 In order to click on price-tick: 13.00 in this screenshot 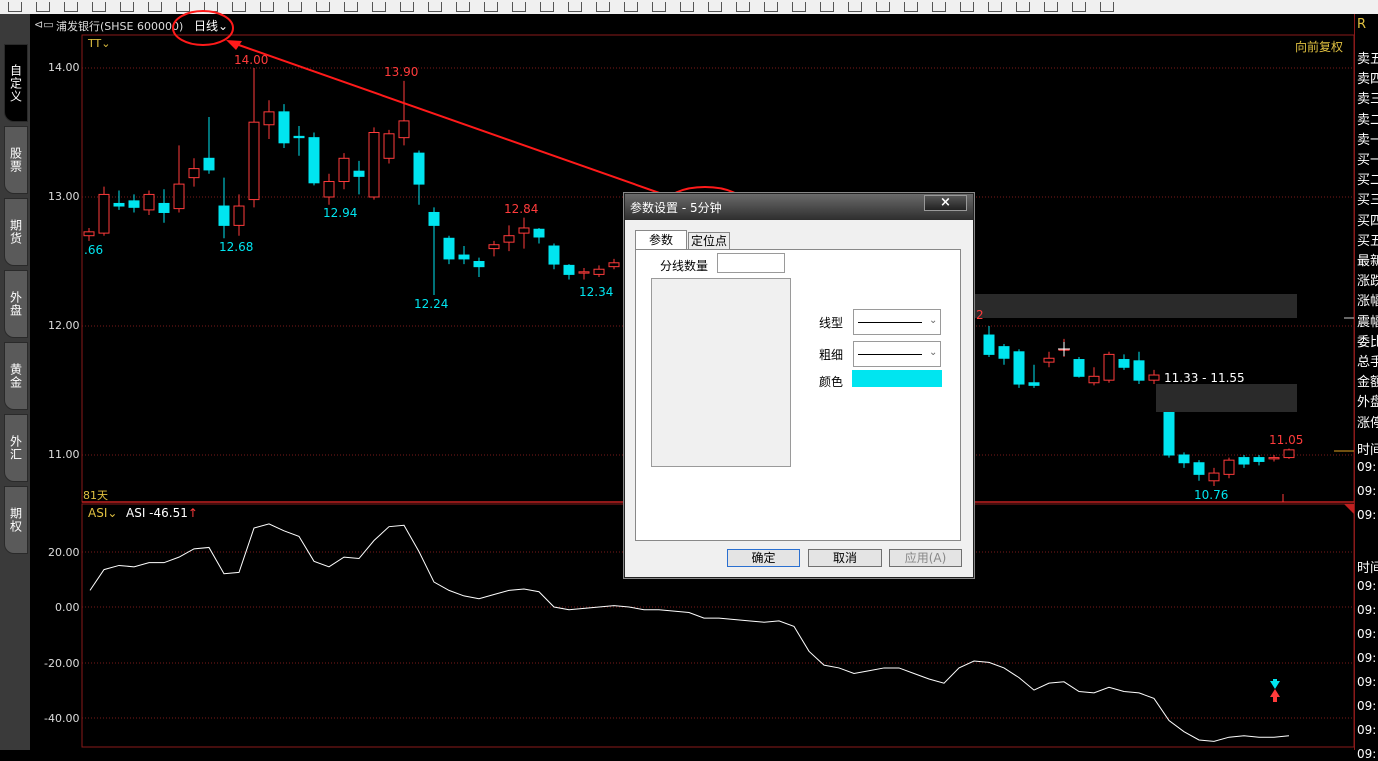, I will do `click(64, 196)`.